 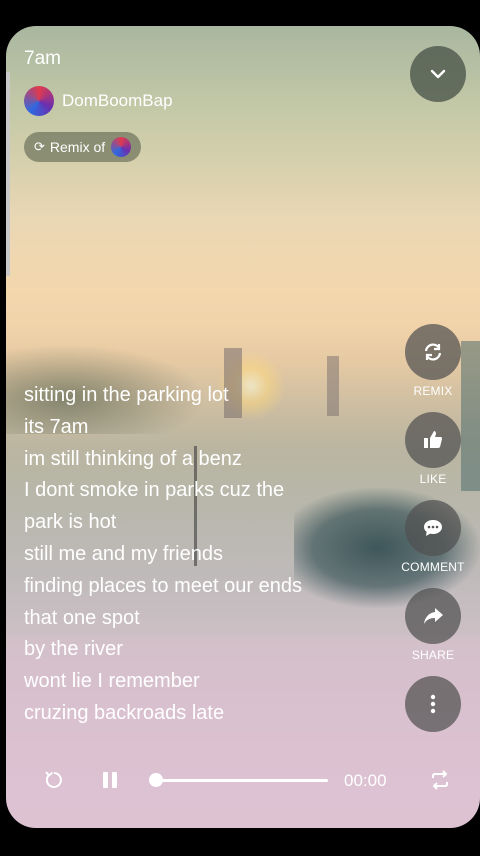 What do you see at coordinates (470, 416) in the screenshot?
I see `background-building` at bounding box center [470, 416].